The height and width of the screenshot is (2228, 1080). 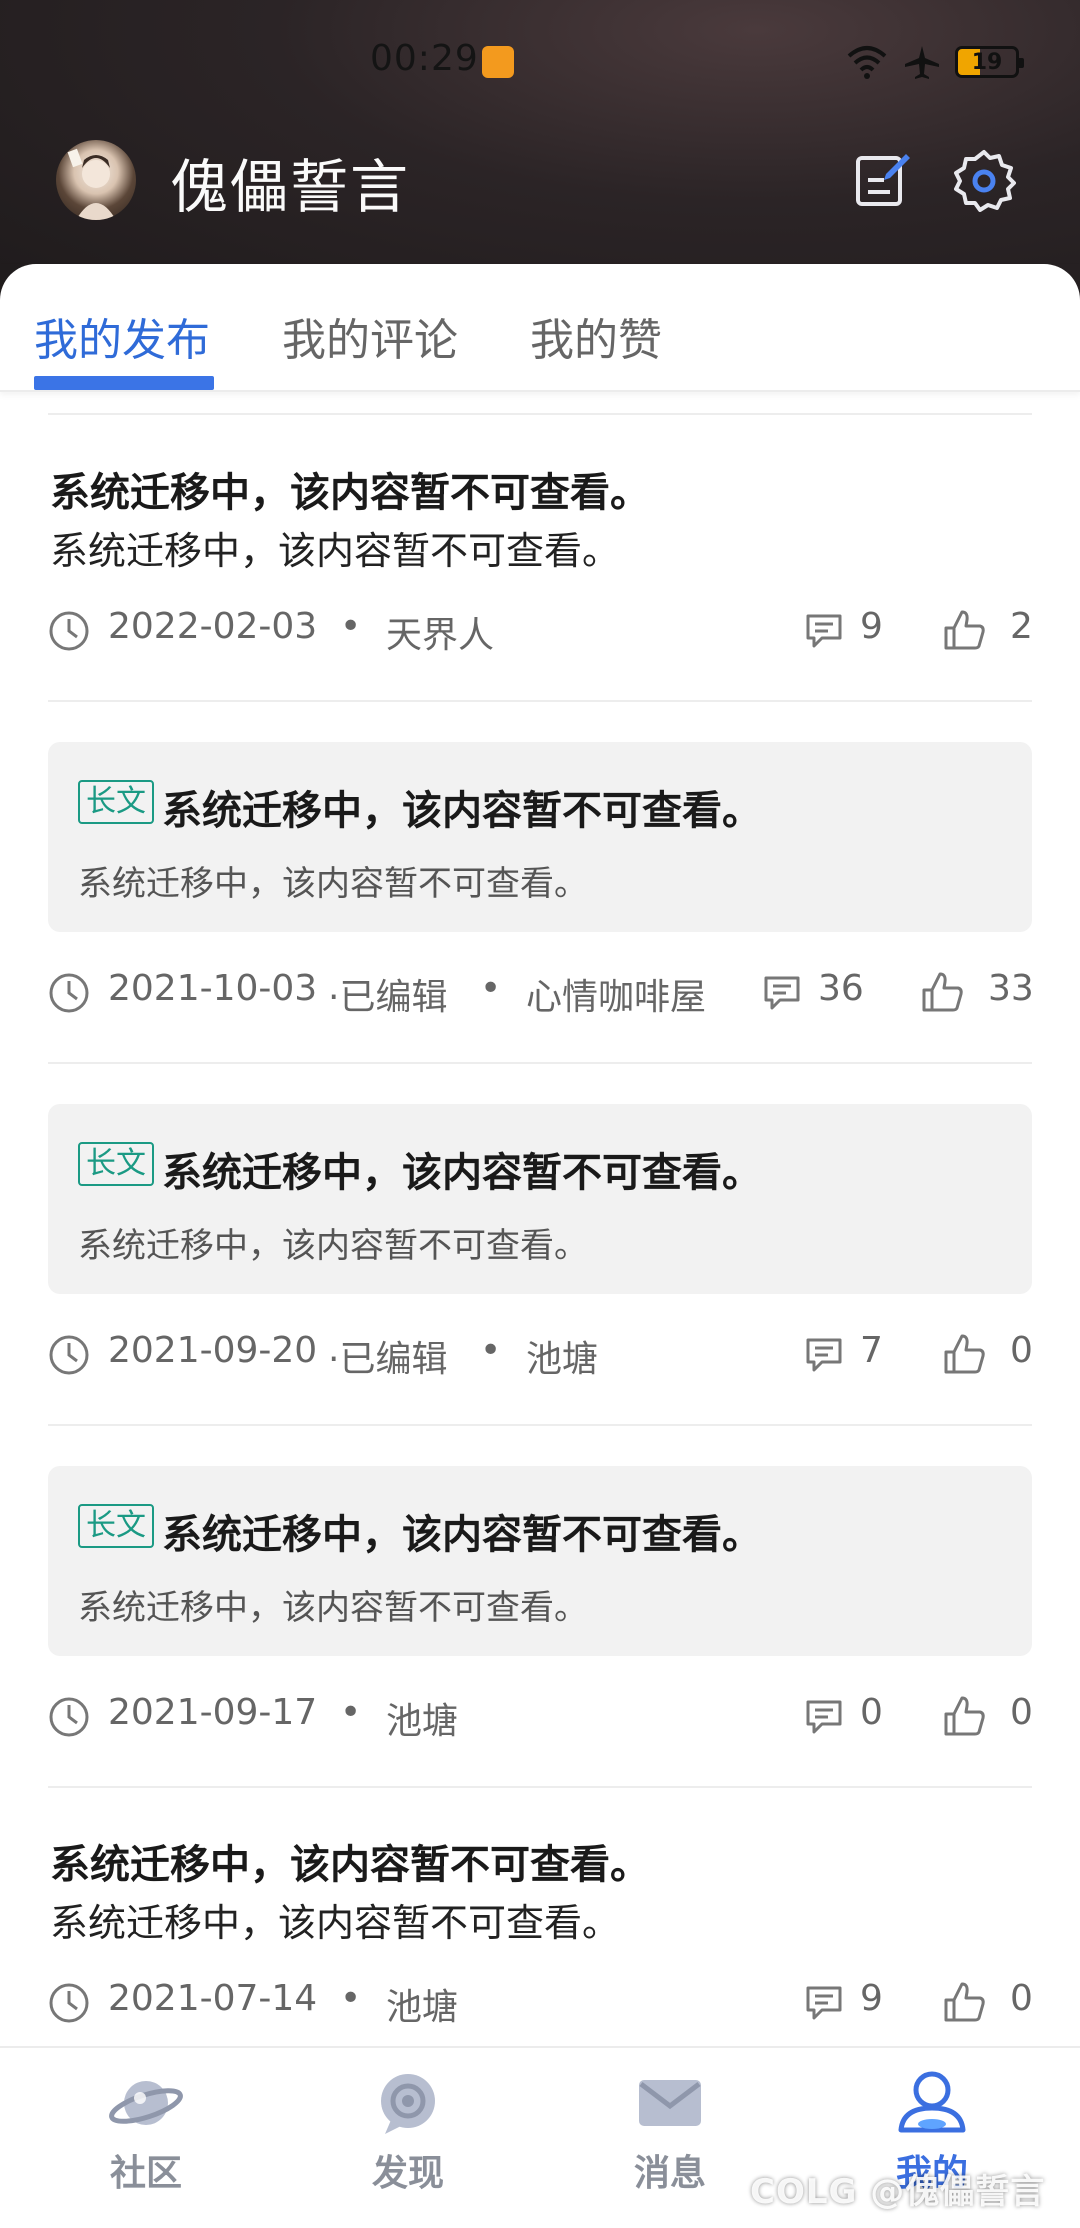 I want to click on profile-header: 00:29 19 傀儡誓言, so click(x=540, y=150).